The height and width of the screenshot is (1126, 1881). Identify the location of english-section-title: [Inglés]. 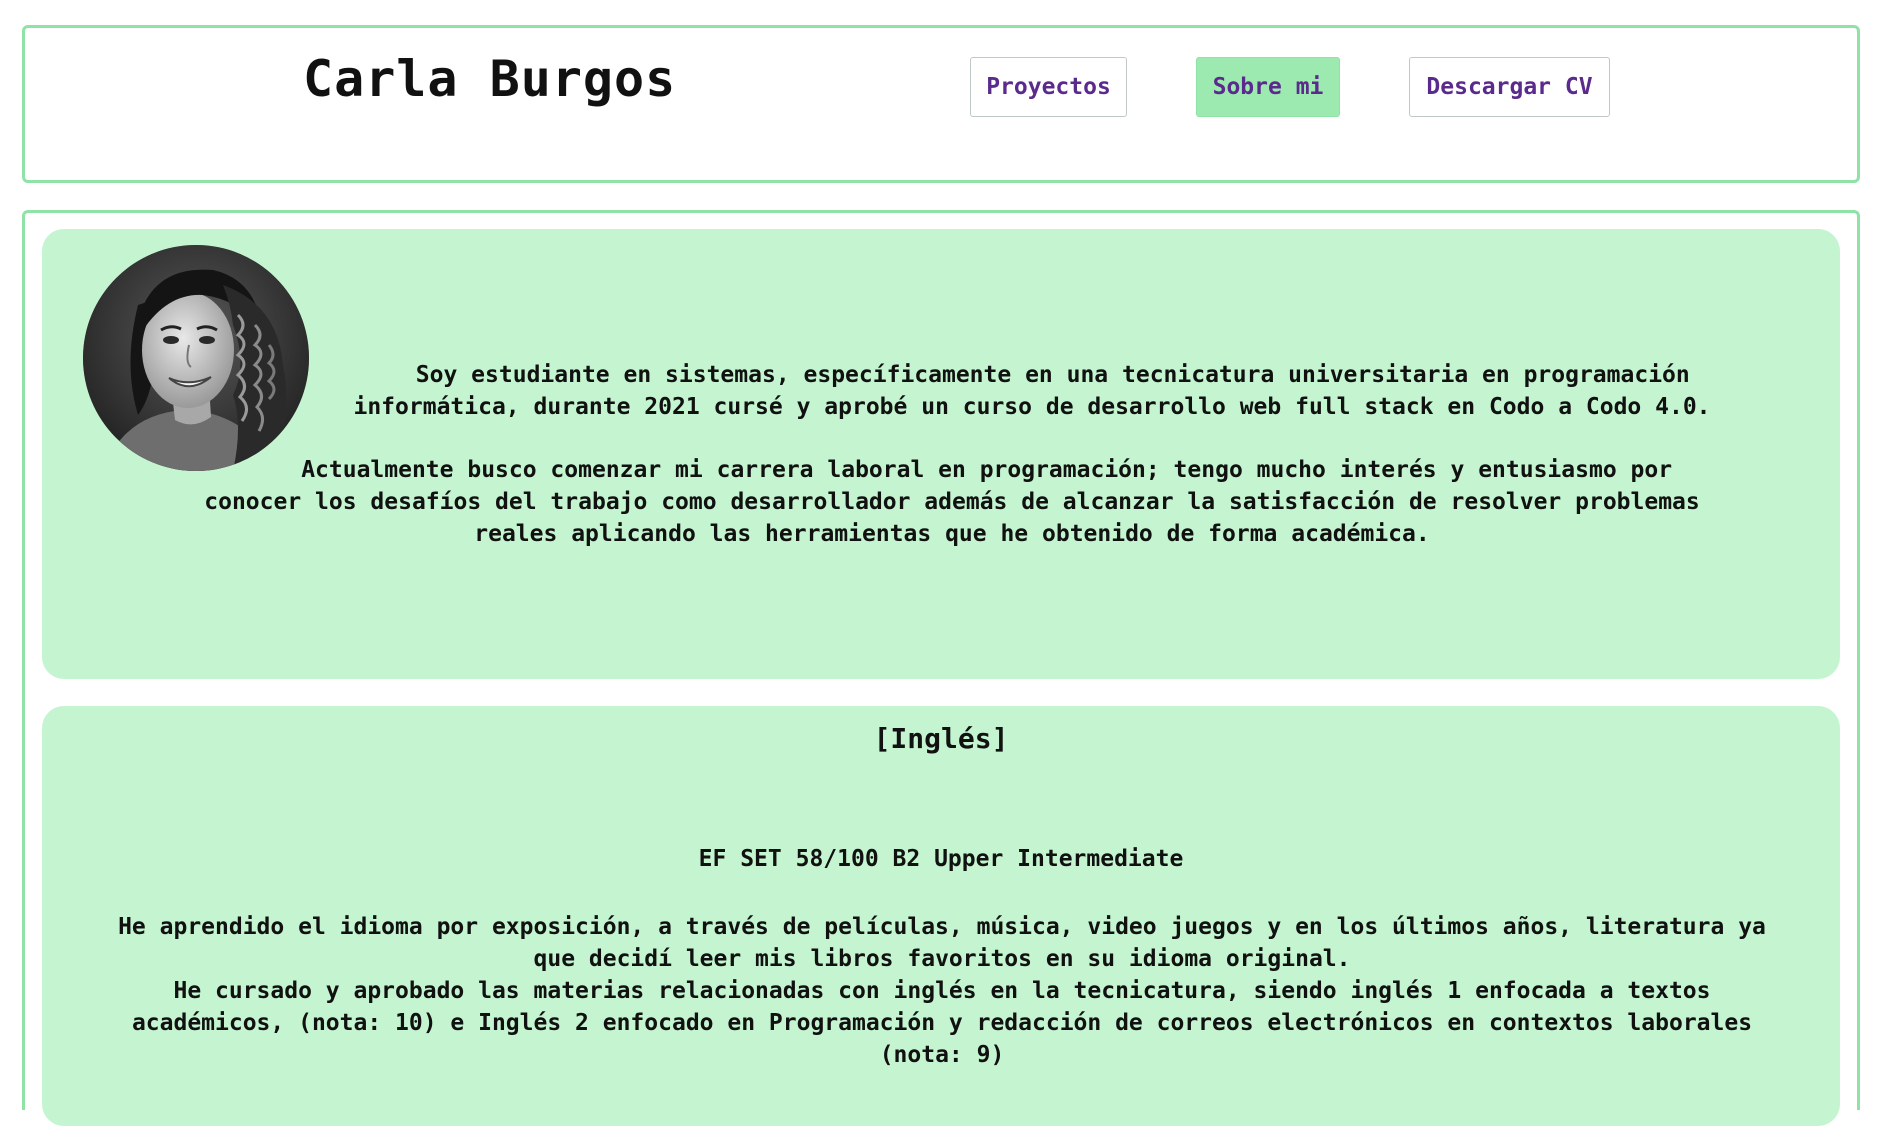
(941, 738).